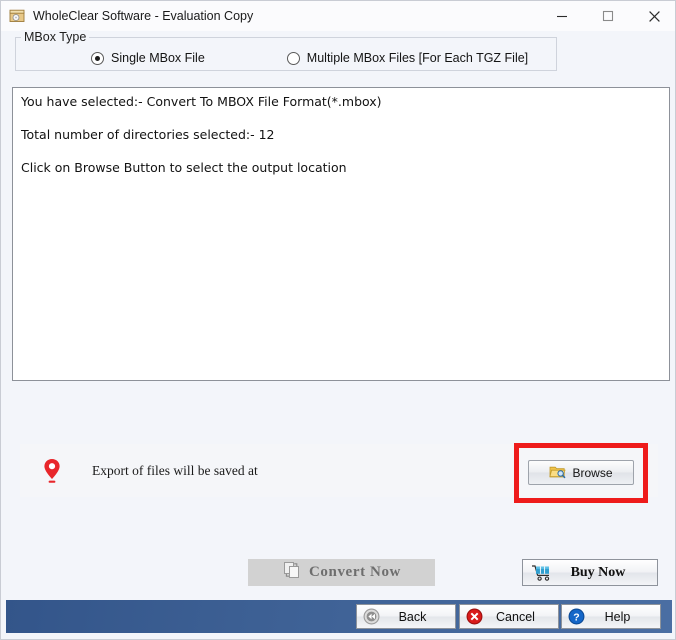 This screenshot has height=640, width=676. I want to click on window-title: WholeClear Software - Evaluation Copy, so click(143, 16).